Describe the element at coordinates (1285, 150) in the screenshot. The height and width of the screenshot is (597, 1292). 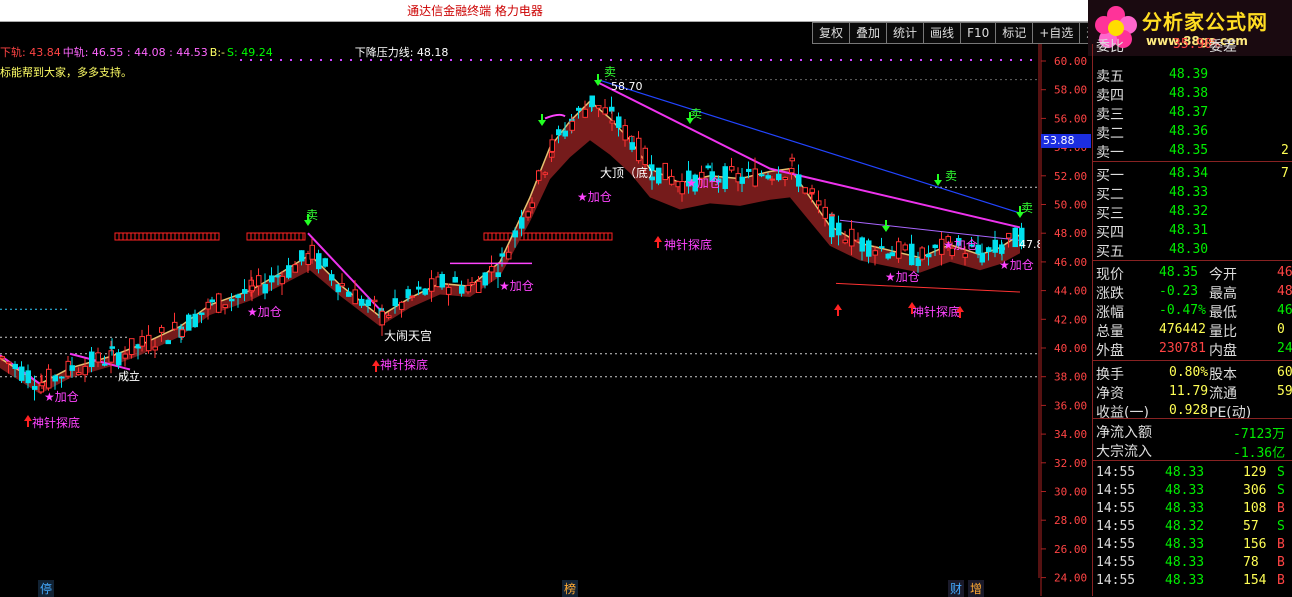
I see `ask-volume: 2` at that location.